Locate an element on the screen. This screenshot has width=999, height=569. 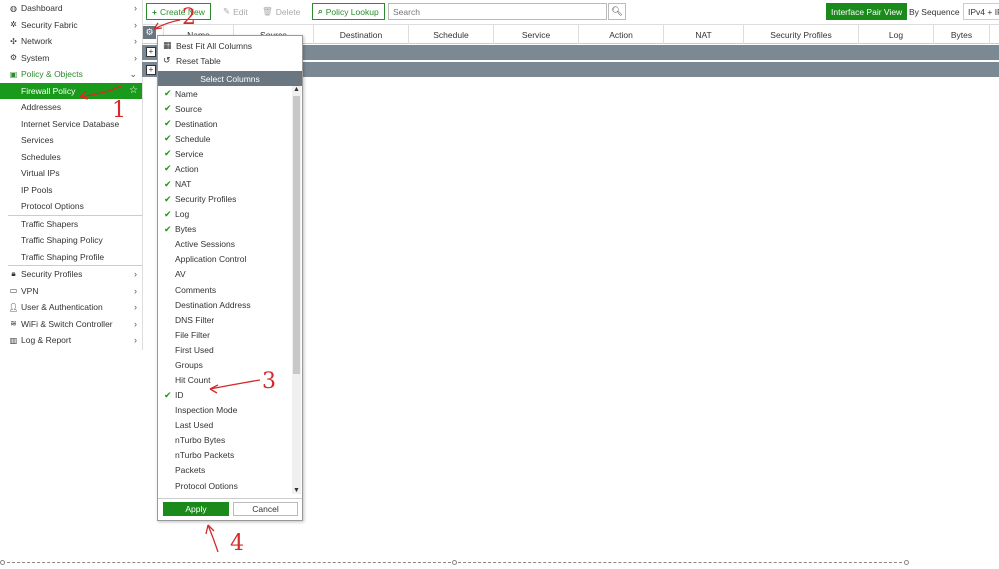
column-list-scrollbar: ▲ ▼ is located at coordinates (296, 290).